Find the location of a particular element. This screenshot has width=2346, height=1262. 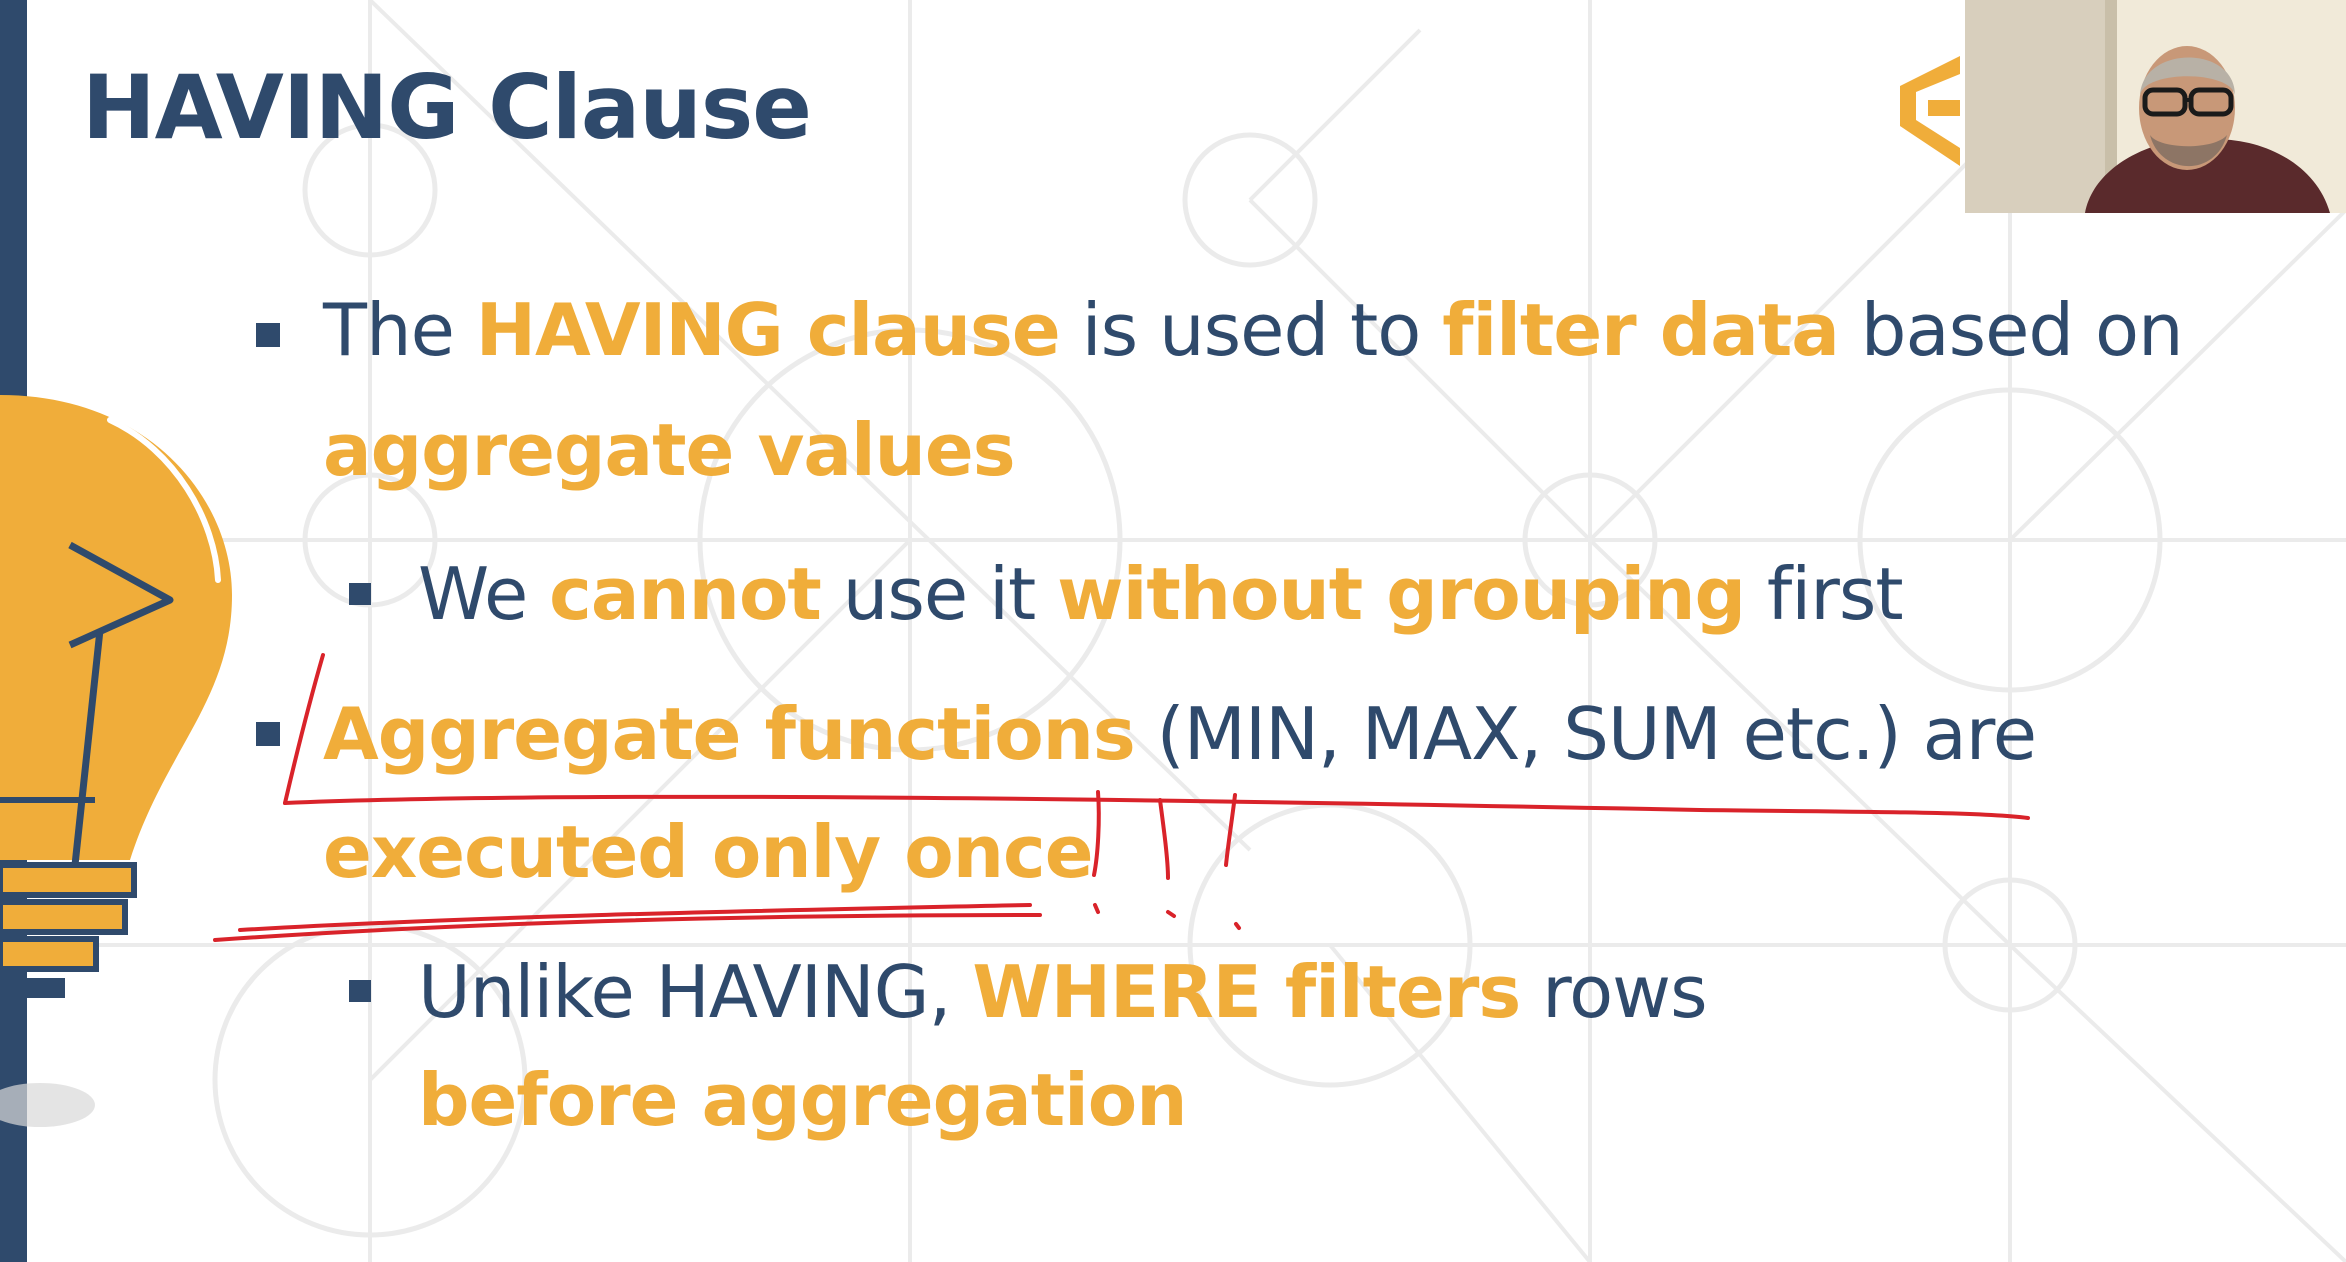

bullet-4-line-2: before aggregation is located at coordinates (803, 1100).